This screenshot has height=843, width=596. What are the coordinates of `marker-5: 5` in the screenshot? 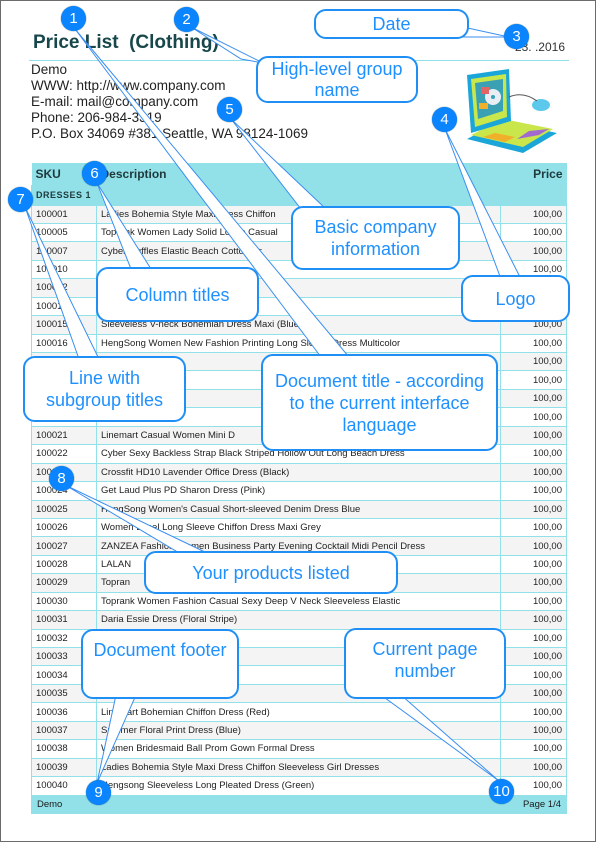 It's located at (229, 109).